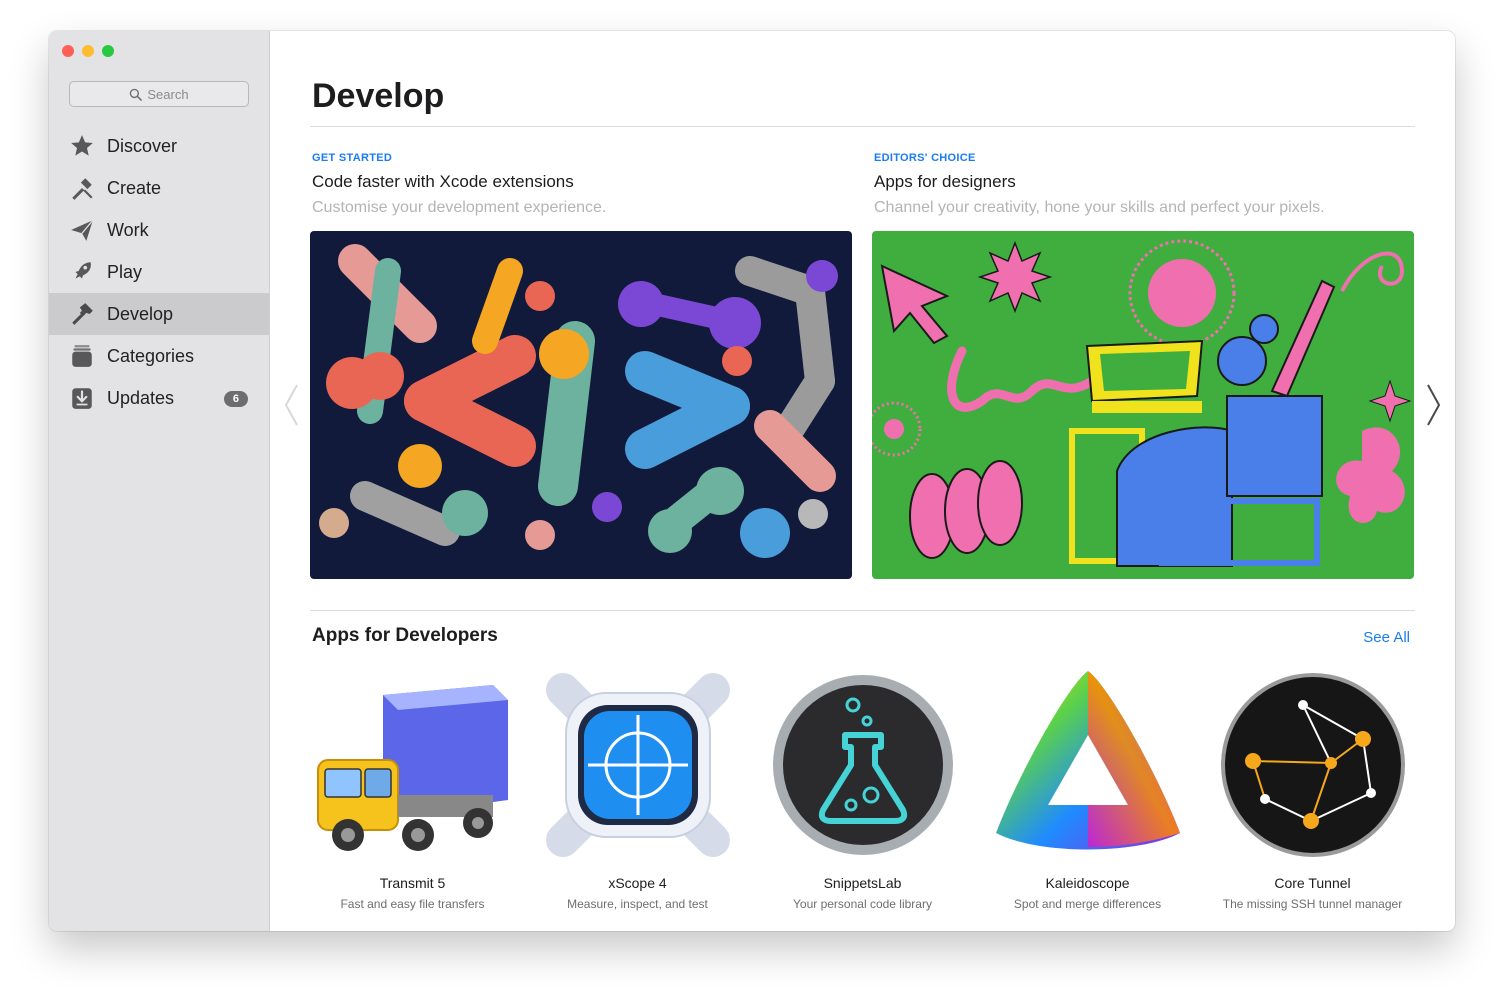 The height and width of the screenshot is (999, 1503). Describe the element at coordinates (134, 187) in the screenshot. I see `sidebar-item-label: Create` at that location.